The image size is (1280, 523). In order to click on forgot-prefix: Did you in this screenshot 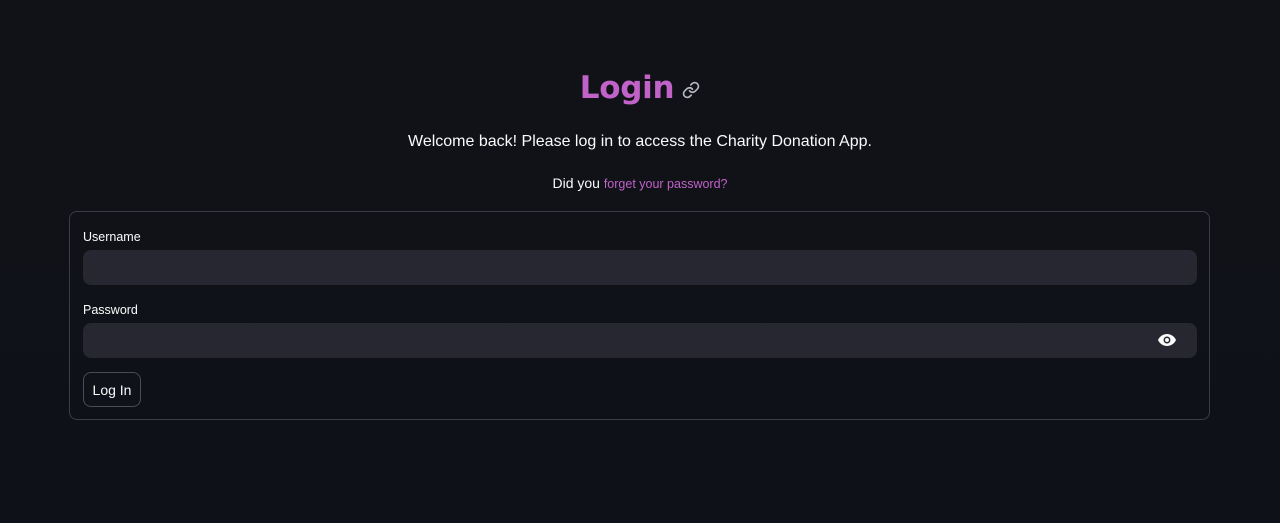, I will do `click(576, 183)`.